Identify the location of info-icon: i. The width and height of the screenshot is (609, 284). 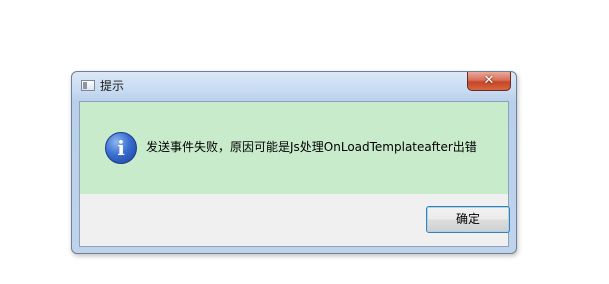
(121, 148).